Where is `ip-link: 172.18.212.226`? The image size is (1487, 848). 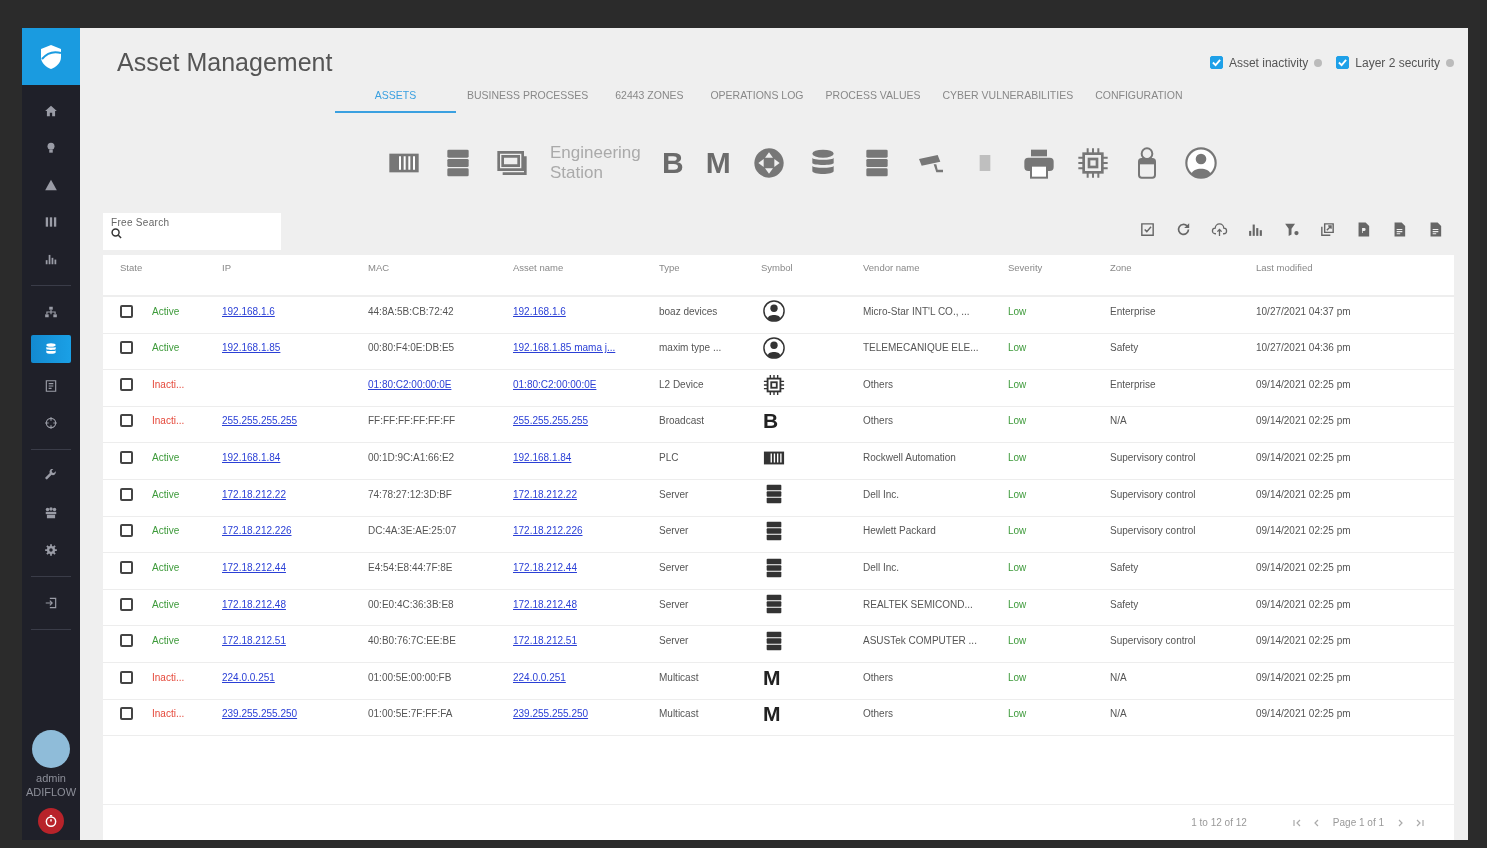 ip-link: 172.18.212.226 is located at coordinates (257, 531).